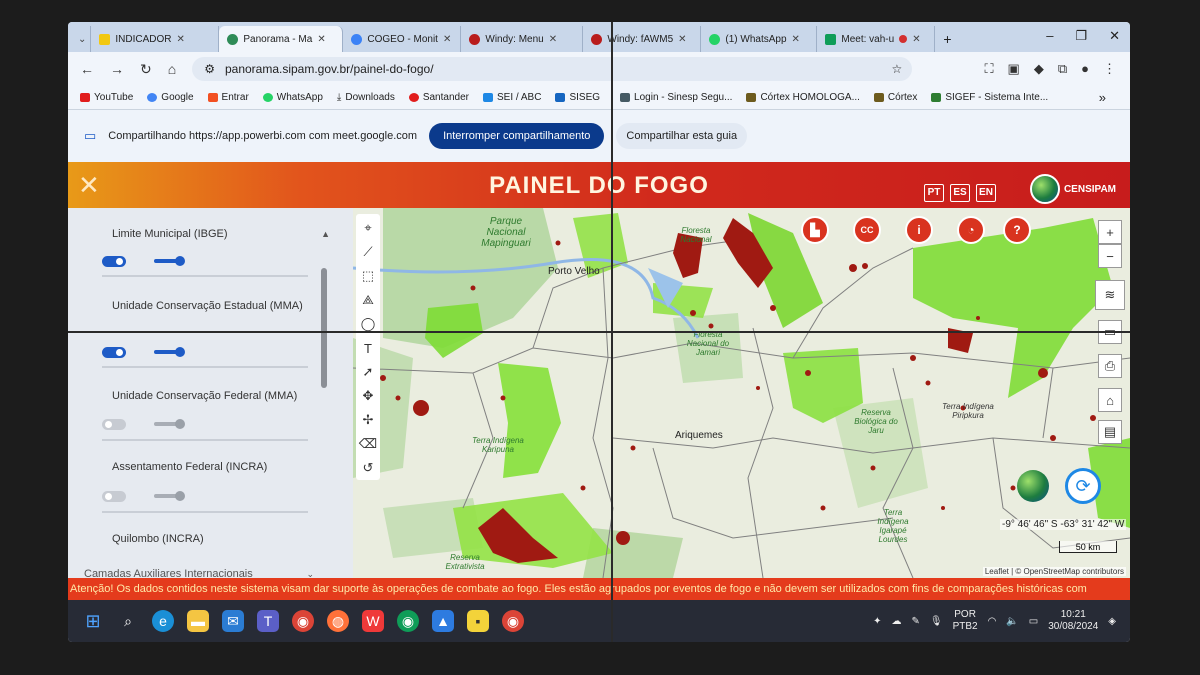 The height and width of the screenshot is (675, 1200). What do you see at coordinates (368, 300) in the screenshot?
I see `polygon-icon: ⟁` at bounding box center [368, 300].